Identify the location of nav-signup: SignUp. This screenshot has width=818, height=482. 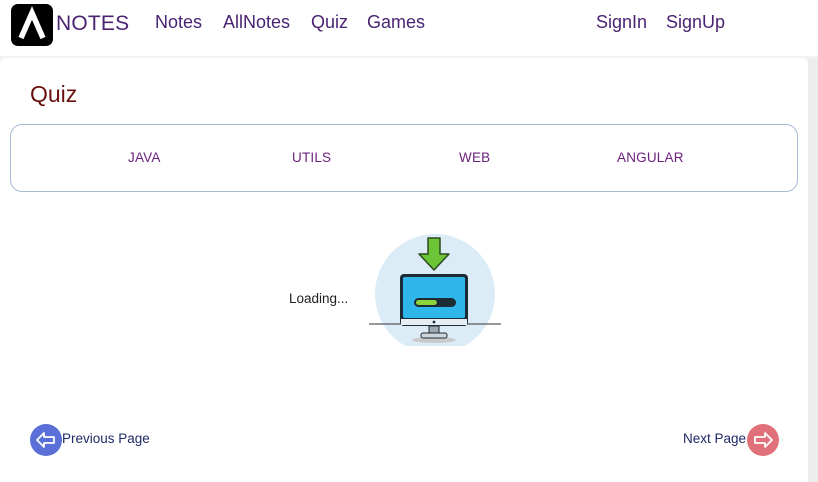
(695, 22).